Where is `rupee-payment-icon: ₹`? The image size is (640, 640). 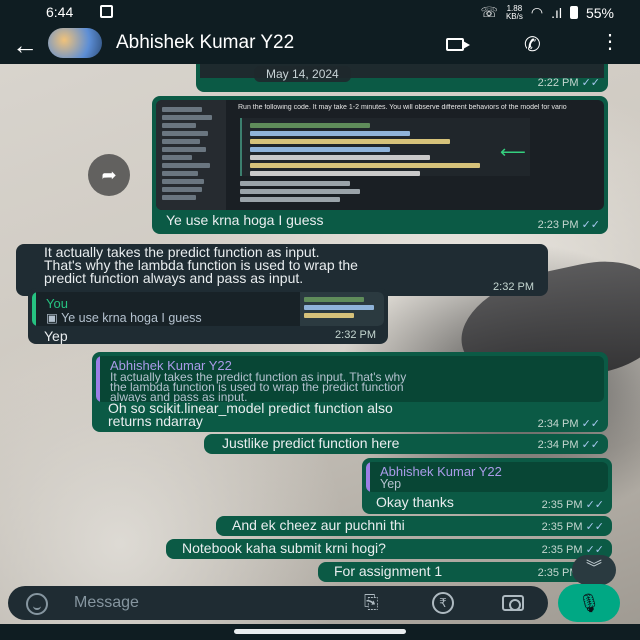
rupee-payment-icon: ₹ is located at coordinates (443, 603).